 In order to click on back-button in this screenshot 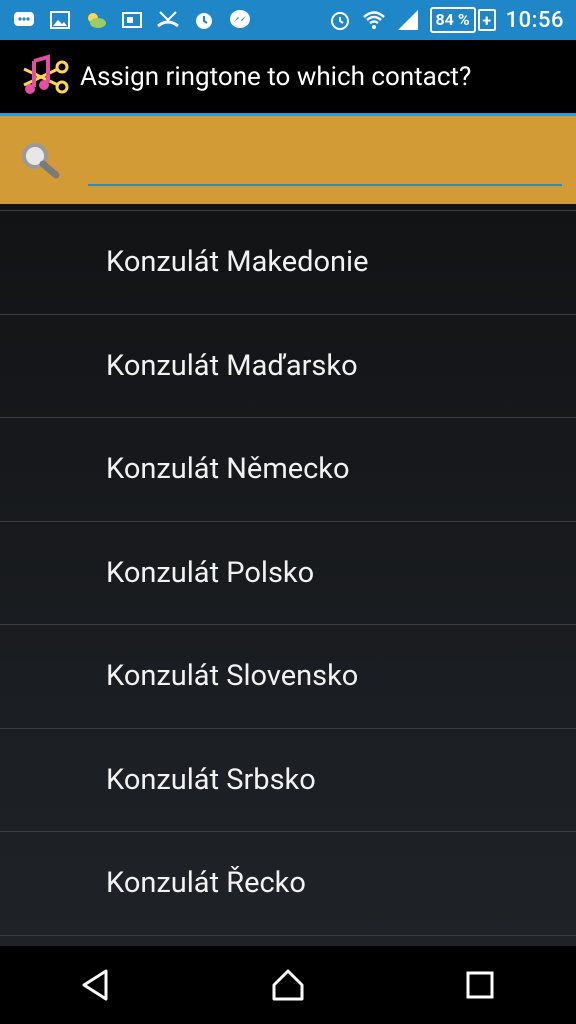, I will do `click(96, 985)`.